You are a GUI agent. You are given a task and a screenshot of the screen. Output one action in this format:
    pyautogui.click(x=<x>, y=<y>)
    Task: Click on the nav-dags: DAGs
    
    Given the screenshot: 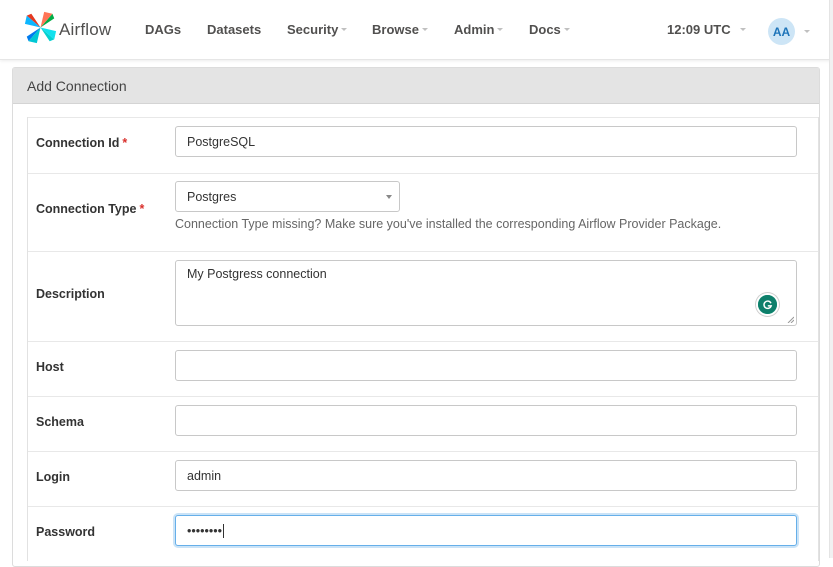 What is the action you would take?
    pyautogui.click(x=163, y=29)
    